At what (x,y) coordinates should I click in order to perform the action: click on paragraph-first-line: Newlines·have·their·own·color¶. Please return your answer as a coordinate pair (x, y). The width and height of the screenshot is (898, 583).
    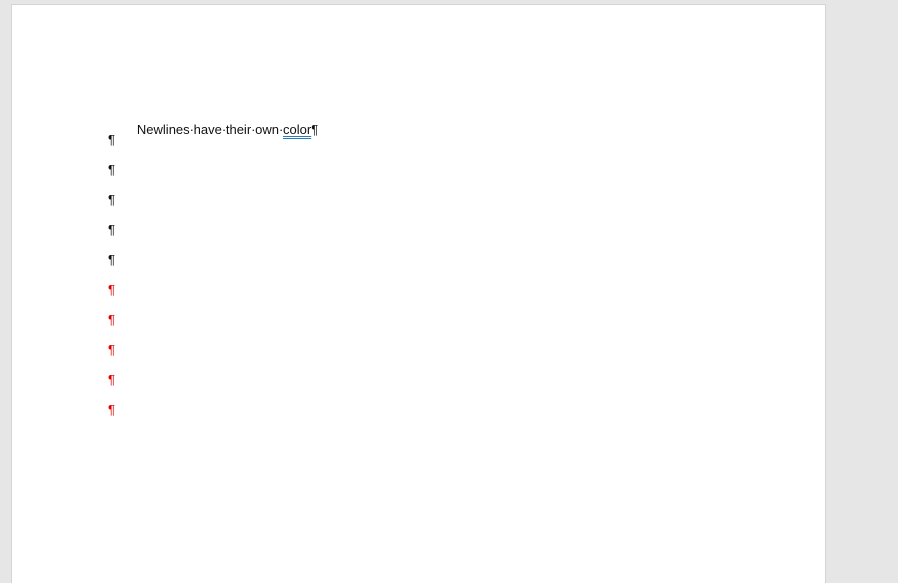
    Looking at the image, I should click on (448, 118).